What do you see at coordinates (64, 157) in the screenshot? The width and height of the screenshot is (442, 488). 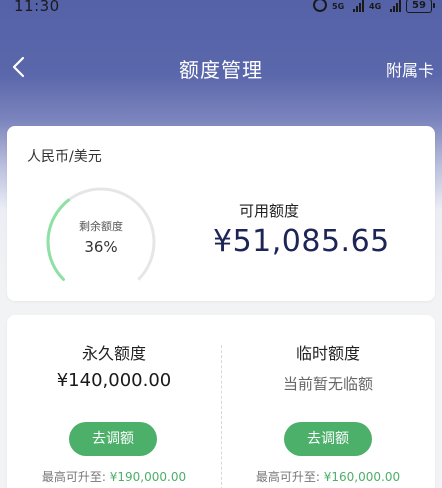 I see `currency-label: 人民币/美元` at bounding box center [64, 157].